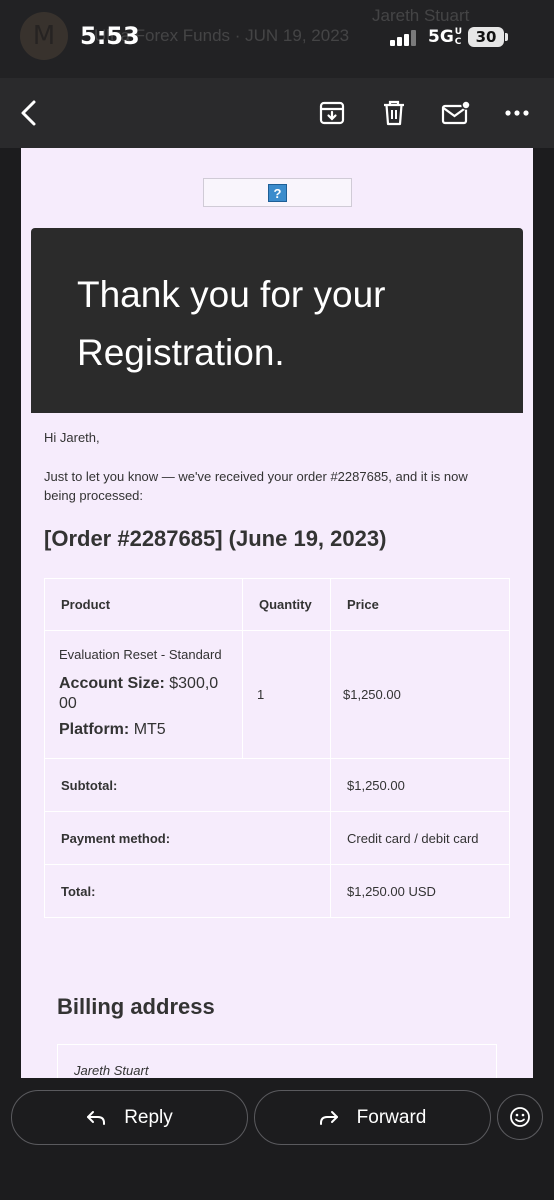 The width and height of the screenshot is (554, 1200). What do you see at coordinates (394, 113) in the screenshot?
I see `trash-icon` at bounding box center [394, 113].